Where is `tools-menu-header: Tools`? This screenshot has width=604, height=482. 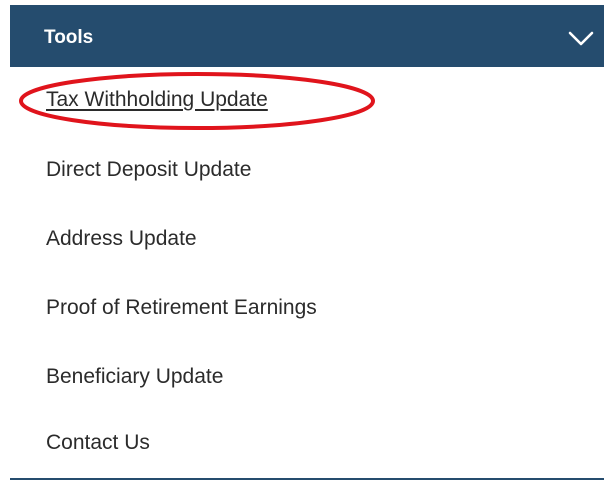 tools-menu-header: Tools is located at coordinates (307, 36).